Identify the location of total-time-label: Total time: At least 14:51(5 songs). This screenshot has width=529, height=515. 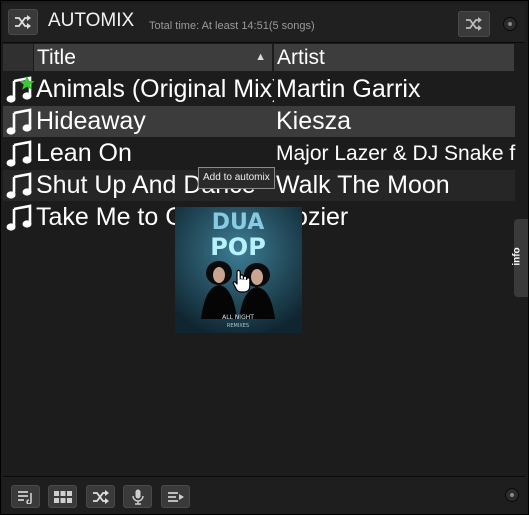
(232, 26).